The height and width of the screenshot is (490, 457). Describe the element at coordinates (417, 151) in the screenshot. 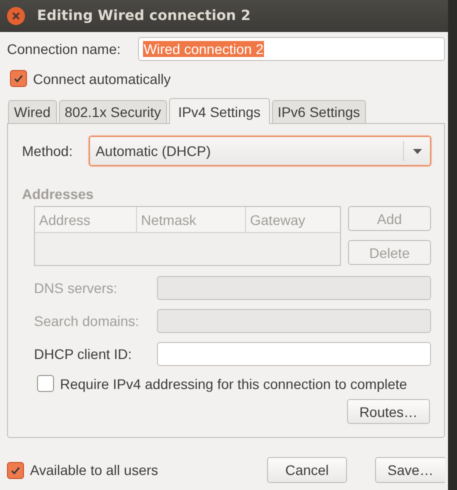

I see `dropdown-arrow-icon` at that location.